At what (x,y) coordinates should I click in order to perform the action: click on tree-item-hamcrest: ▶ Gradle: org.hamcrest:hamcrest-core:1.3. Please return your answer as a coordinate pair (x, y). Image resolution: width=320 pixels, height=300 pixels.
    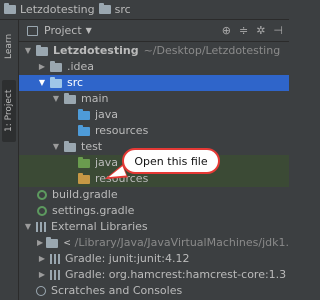
    Looking at the image, I should click on (154, 275).